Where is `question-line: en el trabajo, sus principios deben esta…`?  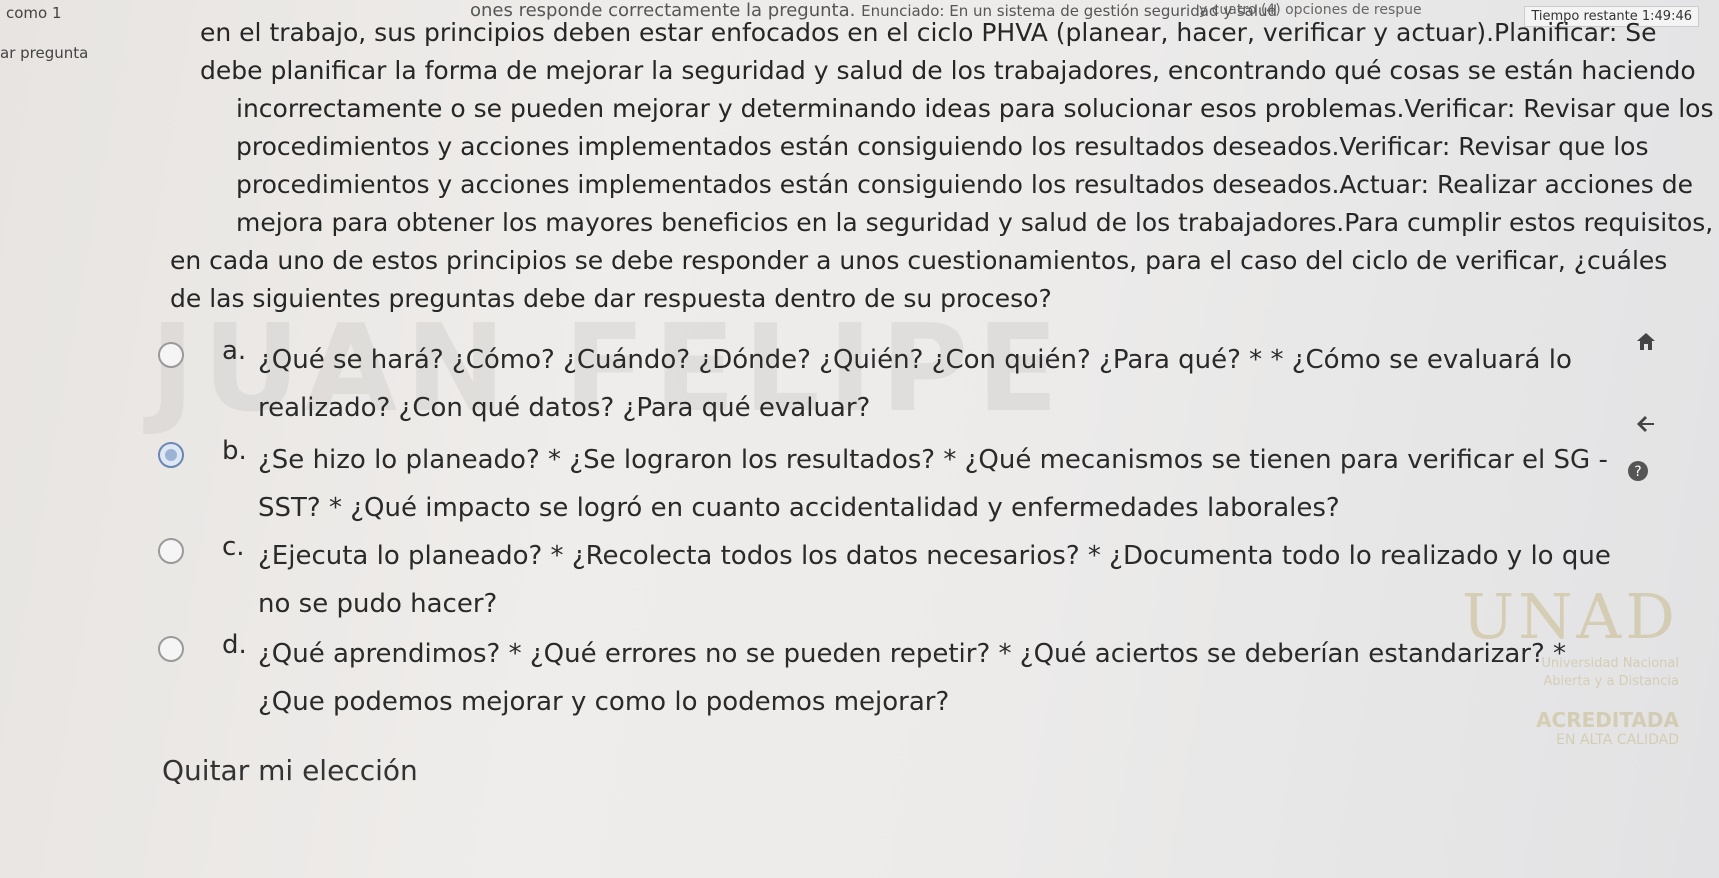 question-line: en el trabajo, sus principios deben esta… is located at coordinates (928, 32).